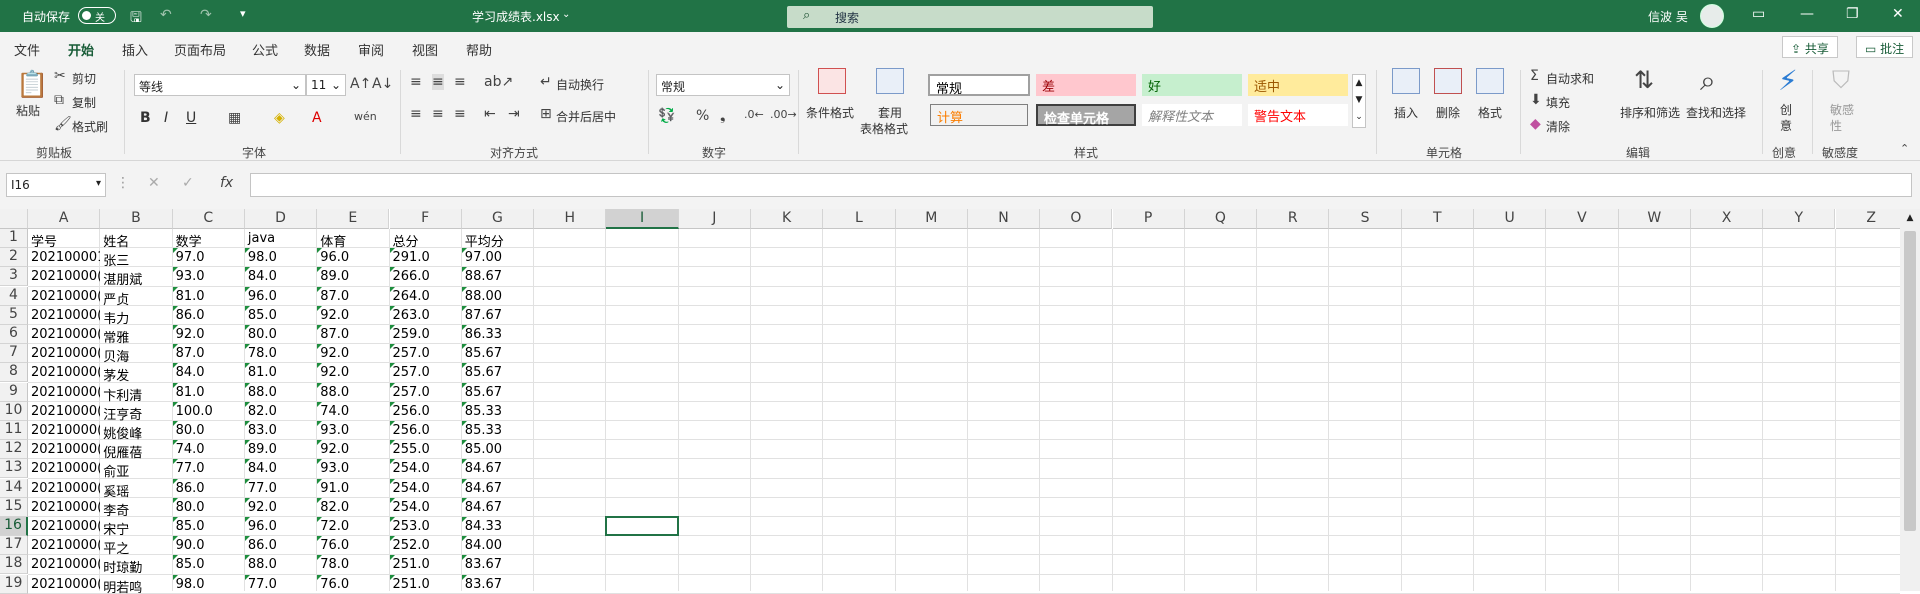 The image size is (1920, 594). I want to click on table-cell: 贝海, so click(136, 353).